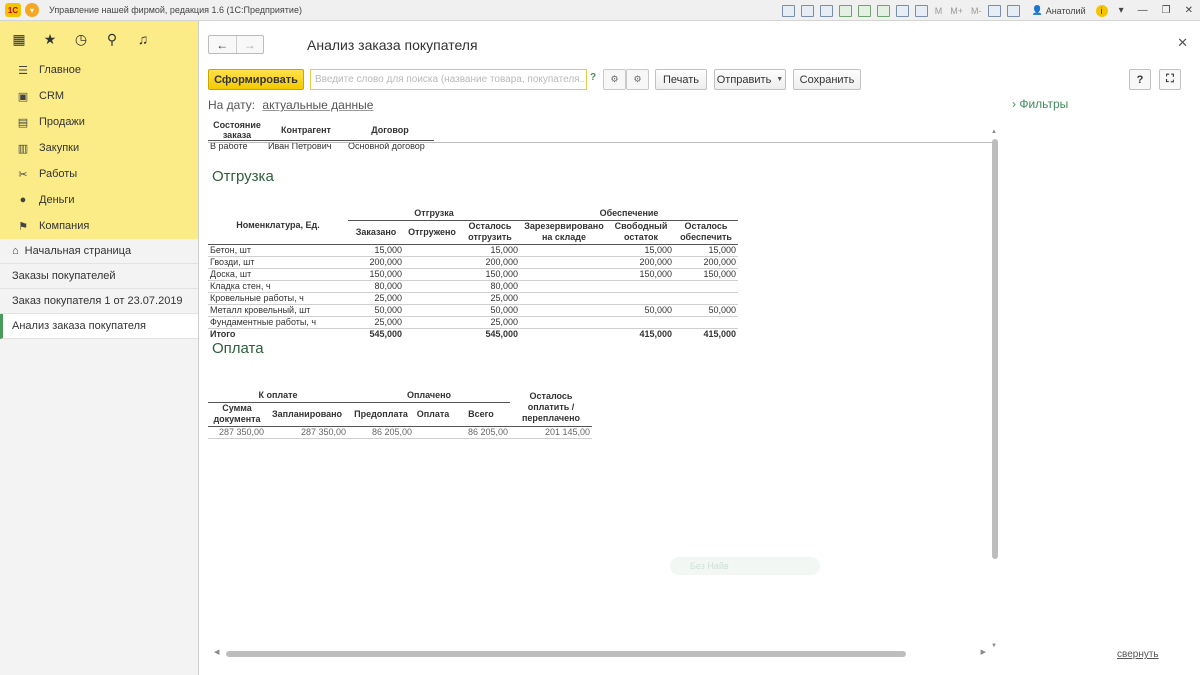 The height and width of the screenshot is (675, 1200). I want to click on date-label: На дату:, so click(232, 105).